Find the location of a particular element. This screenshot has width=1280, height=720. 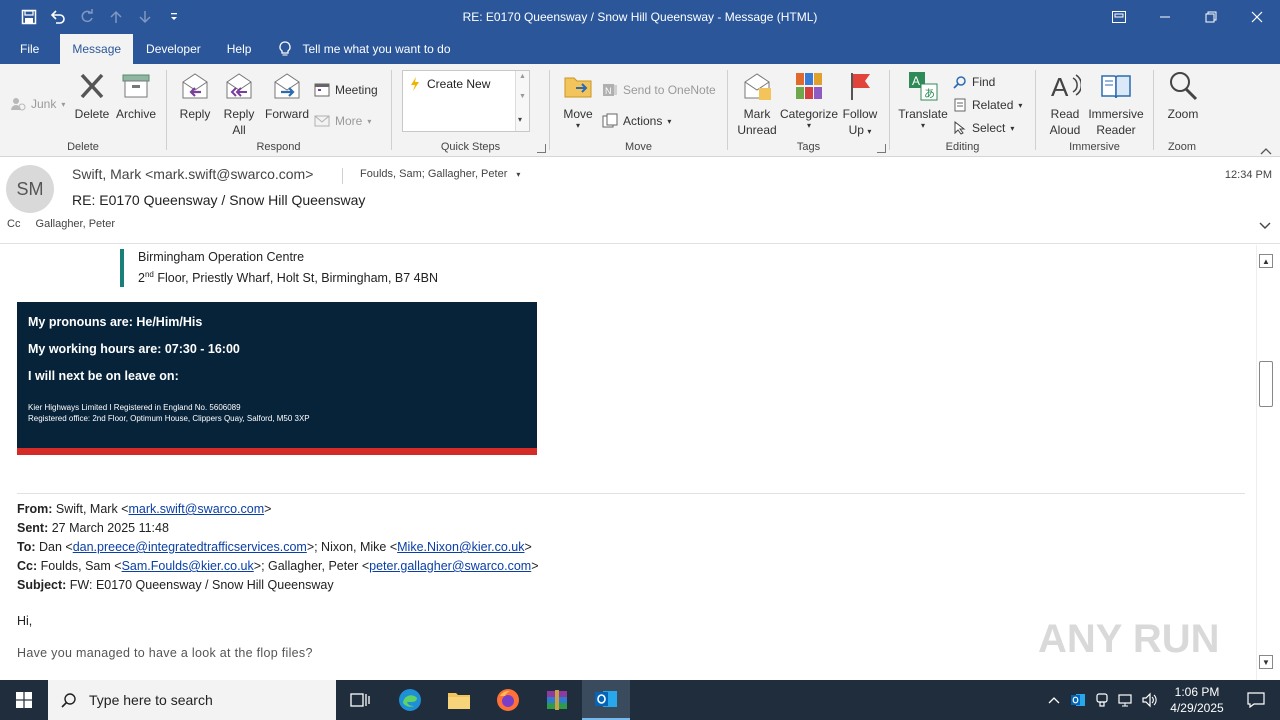

device-tray-icon is located at coordinates (1102, 700).